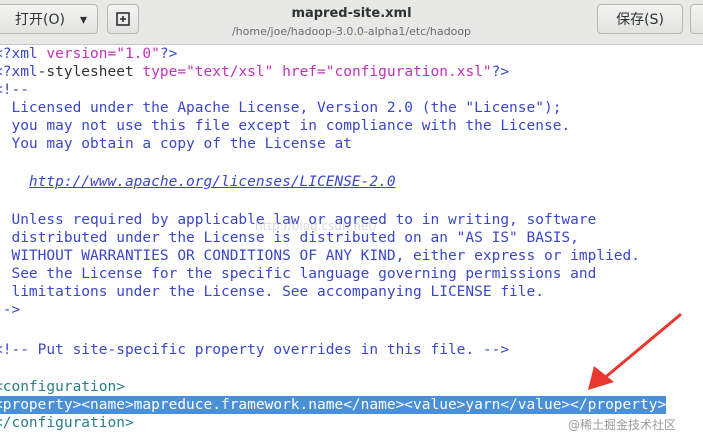 This screenshot has width=703, height=439. I want to click on attr-value: "1.0", so click(138, 54).